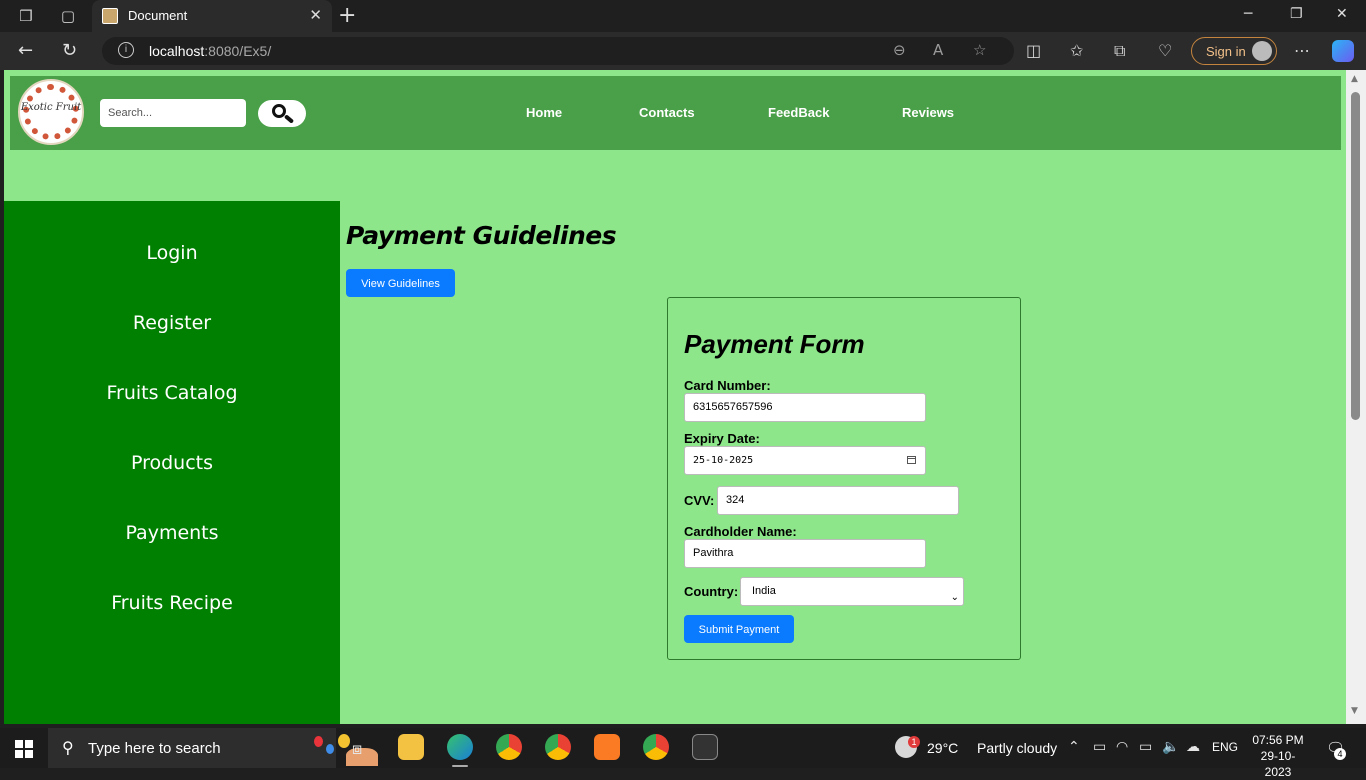  What do you see at coordinates (954, 597) in the screenshot?
I see `chevron-down-icon: ⌄` at bounding box center [954, 597].